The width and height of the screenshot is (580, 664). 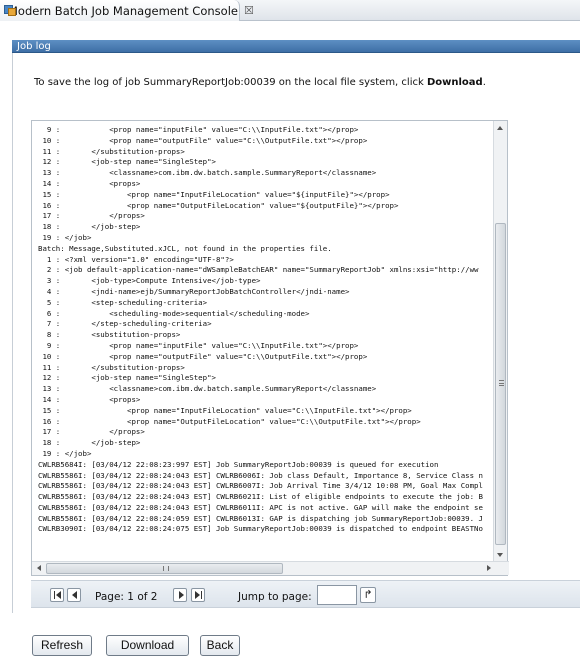 What do you see at coordinates (489, 568) in the screenshot?
I see `scroll-right-icon` at bounding box center [489, 568].